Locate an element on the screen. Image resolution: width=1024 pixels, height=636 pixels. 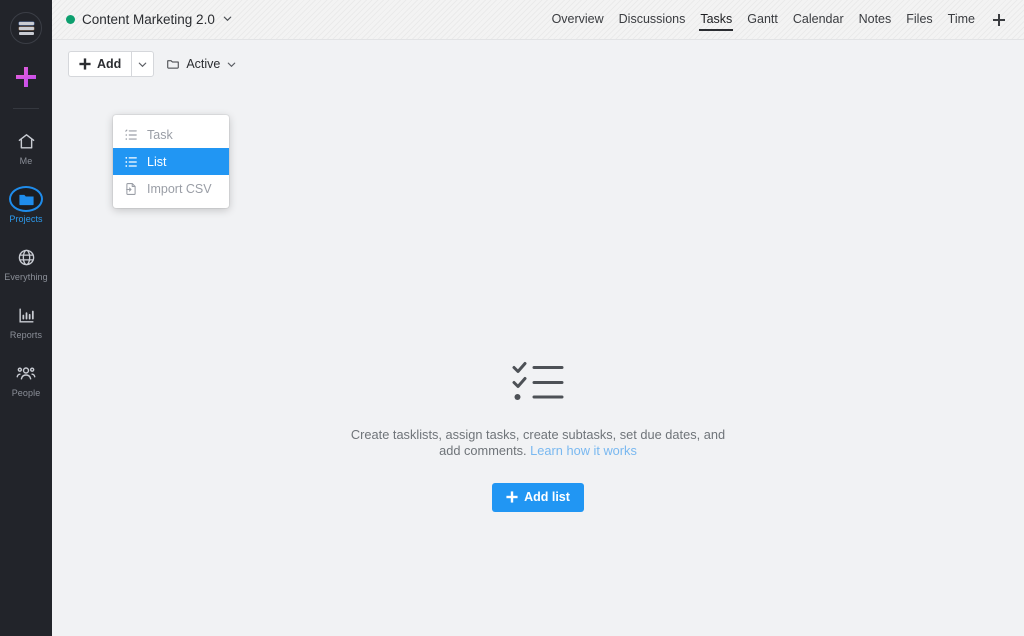
globe-icon is located at coordinates (26, 257).